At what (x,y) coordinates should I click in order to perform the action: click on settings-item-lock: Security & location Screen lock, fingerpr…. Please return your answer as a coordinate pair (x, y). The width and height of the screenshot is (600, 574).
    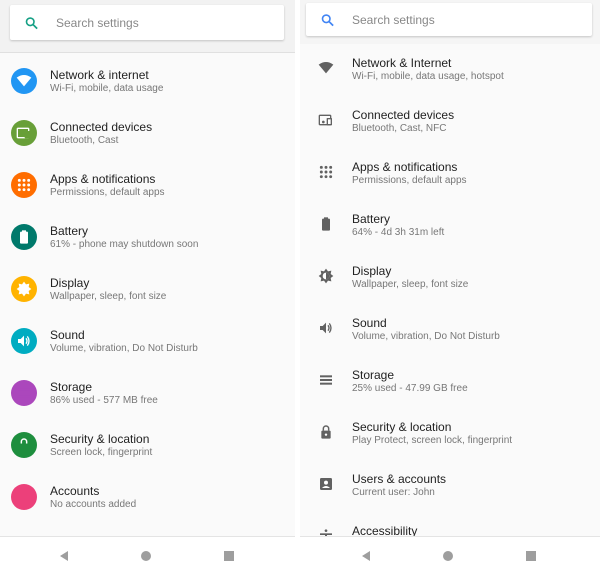
    Looking at the image, I should click on (147, 458).